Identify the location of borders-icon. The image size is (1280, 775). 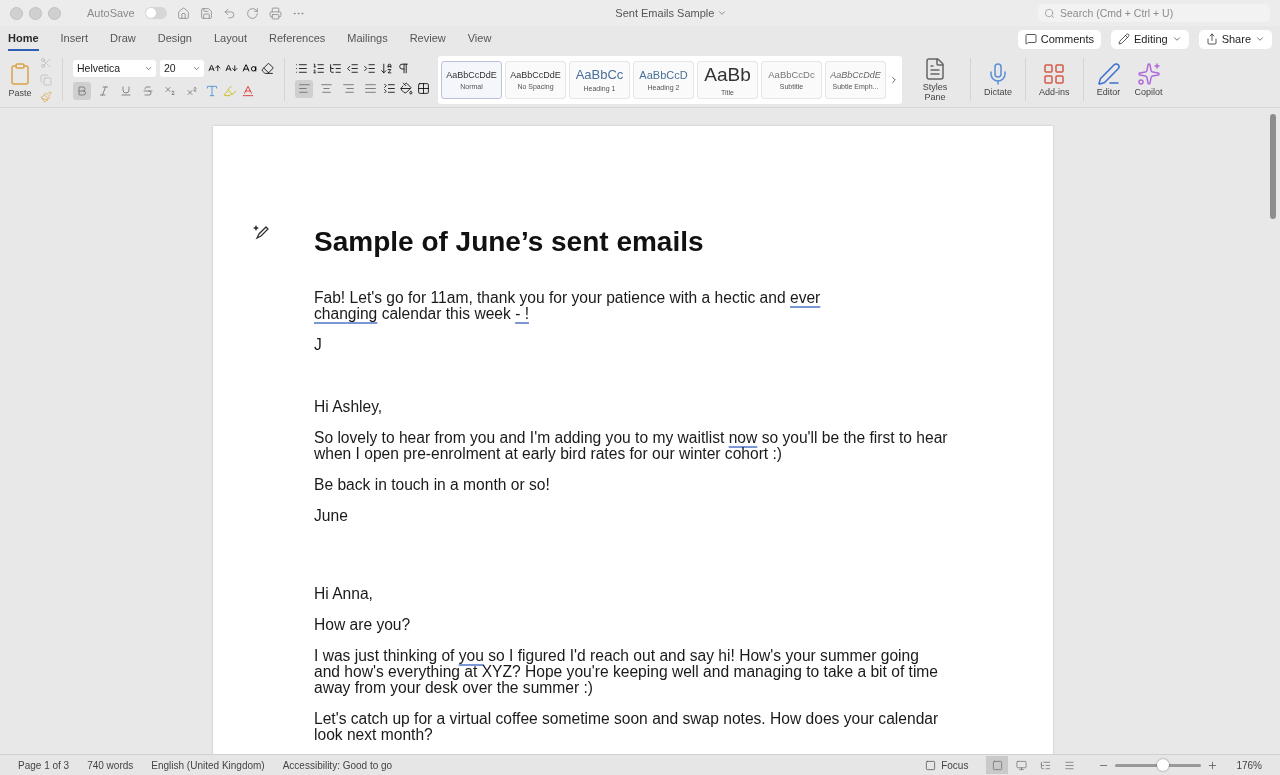
(423, 88).